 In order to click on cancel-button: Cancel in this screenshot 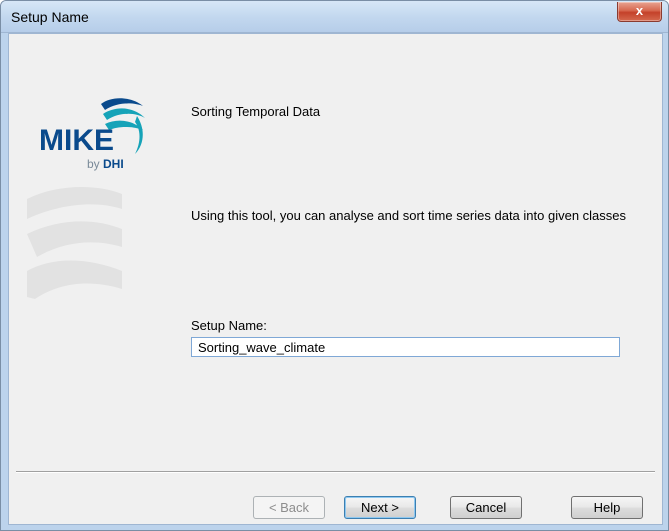, I will do `click(486, 507)`.